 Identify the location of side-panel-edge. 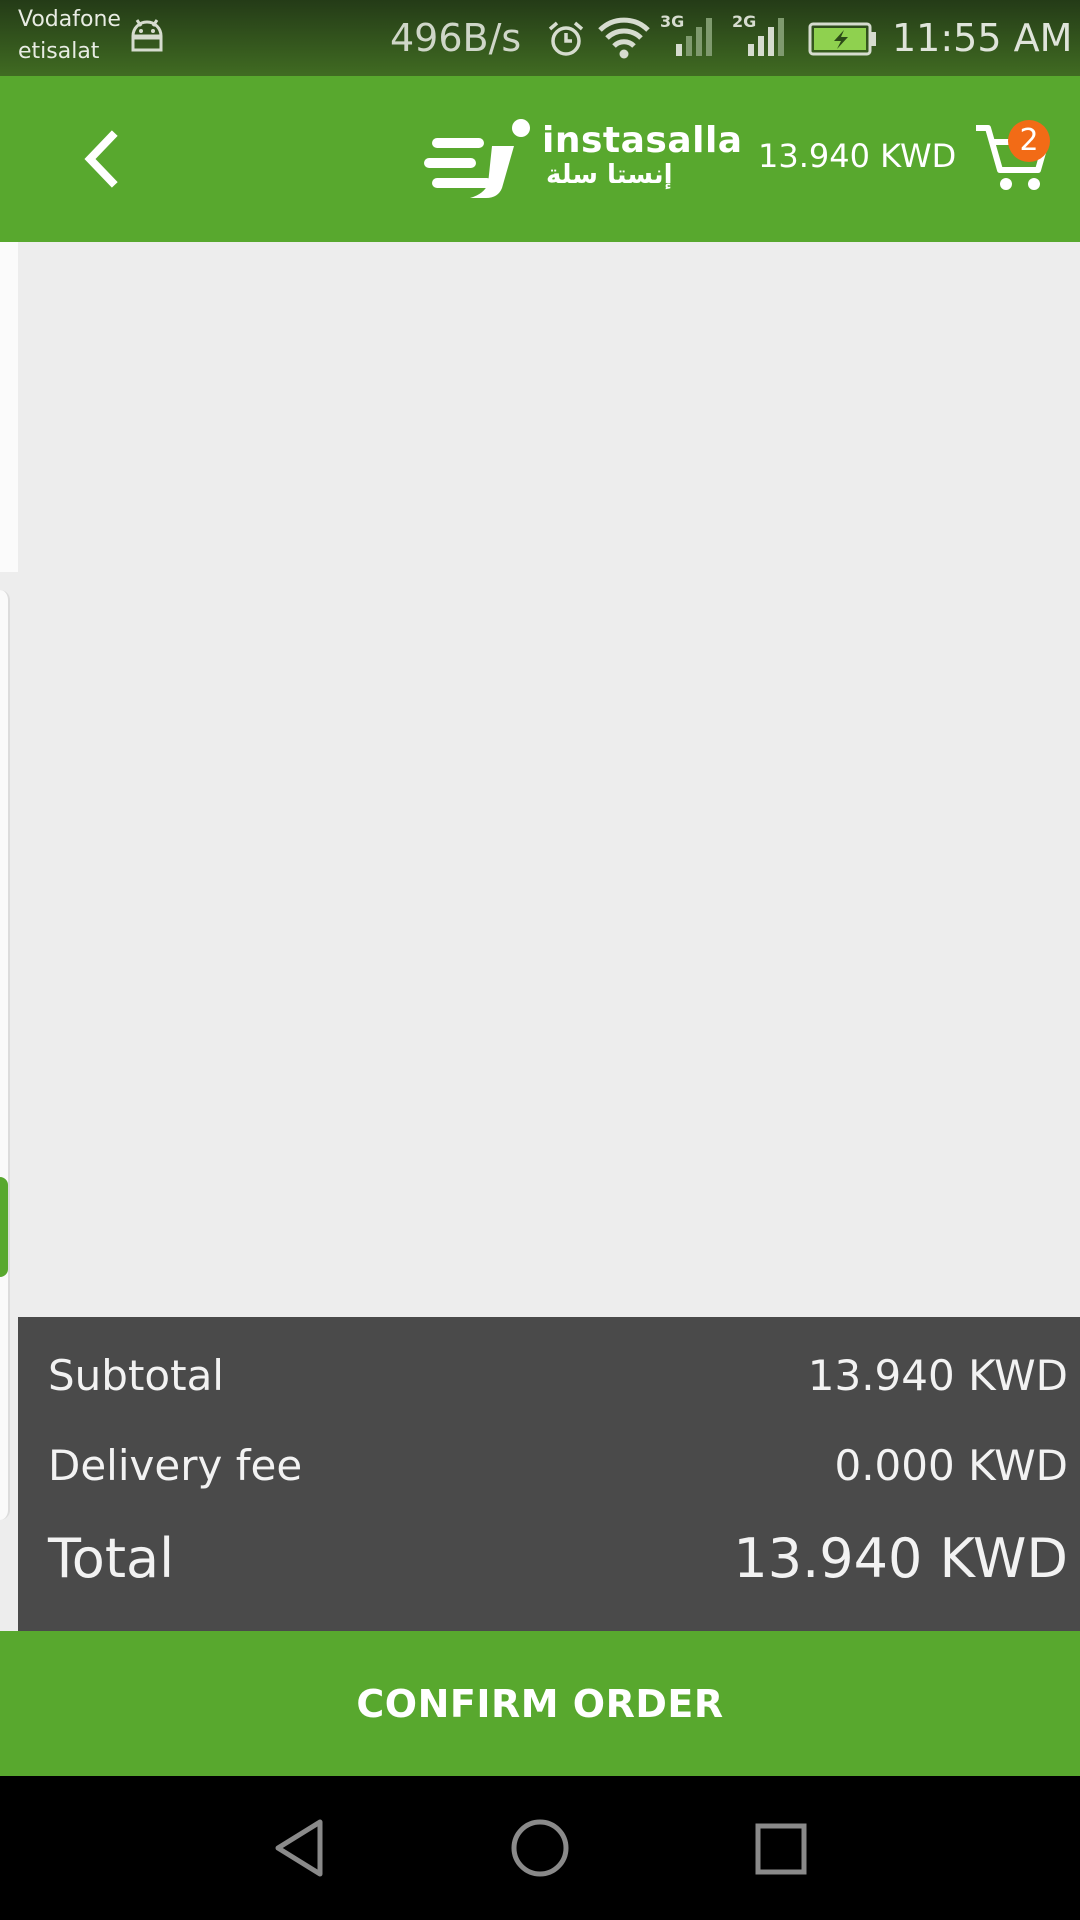
(9, 407).